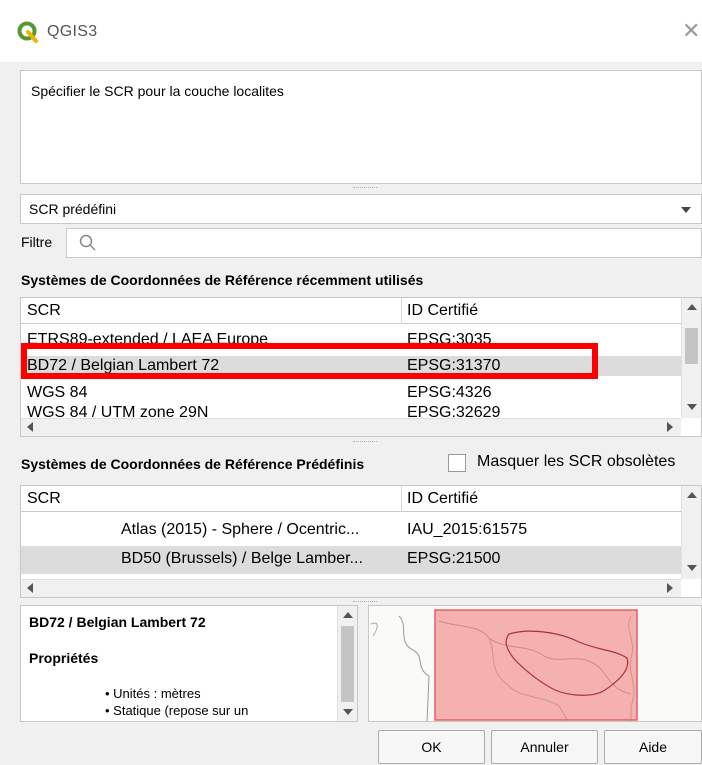 This screenshot has width=702, height=765. Describe the element at coordinates (384, 243) in the screenshot. I see `filter-input` at that location.